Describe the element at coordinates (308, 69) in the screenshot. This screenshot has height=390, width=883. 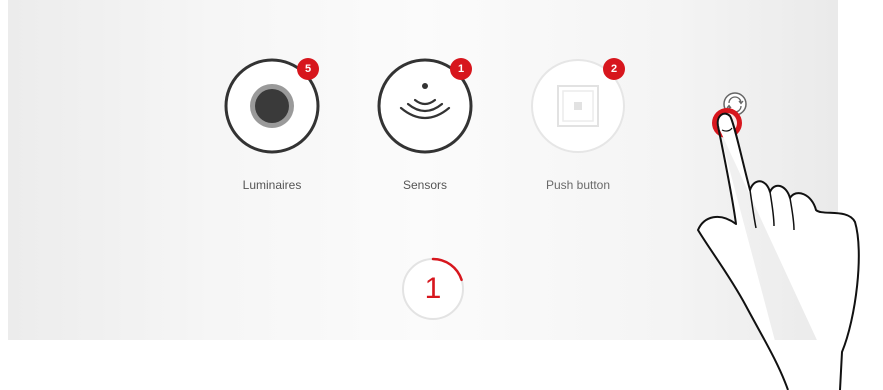
I see `count-badge: 5` at that location.